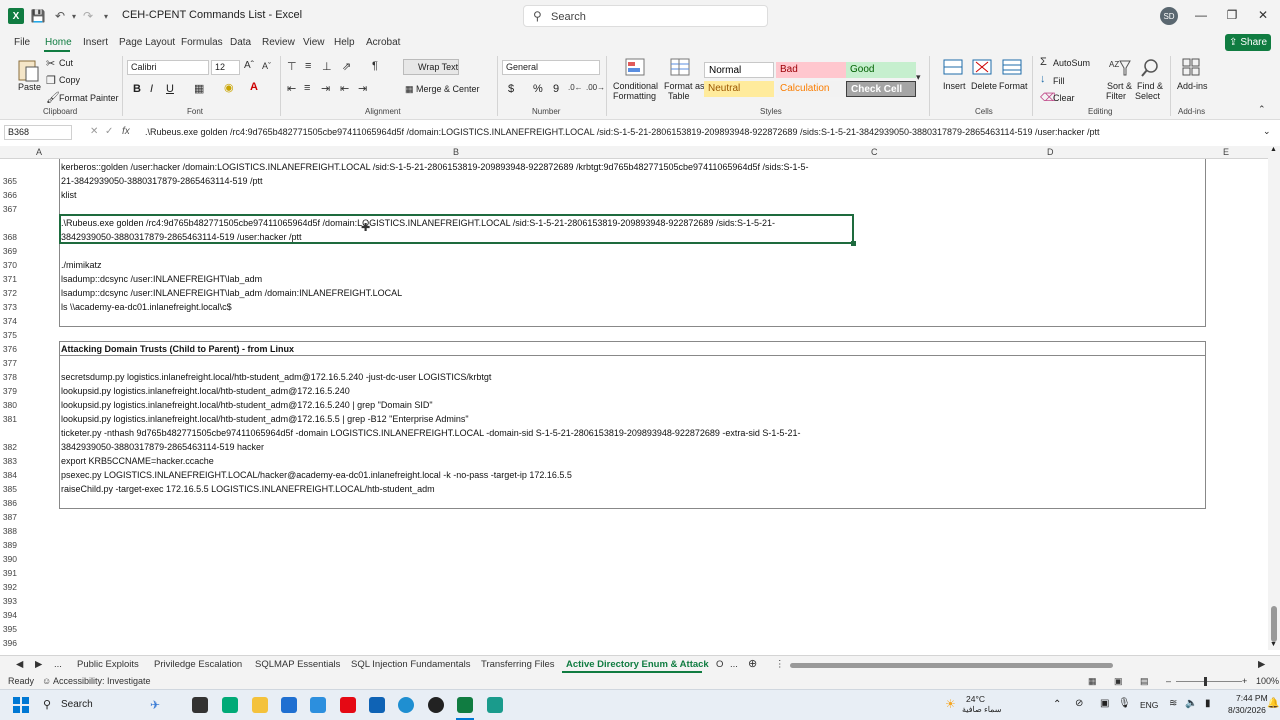 The image size is (1280, 720). I want to click on confirm-edit-icon: ✓, so click(109, 131).